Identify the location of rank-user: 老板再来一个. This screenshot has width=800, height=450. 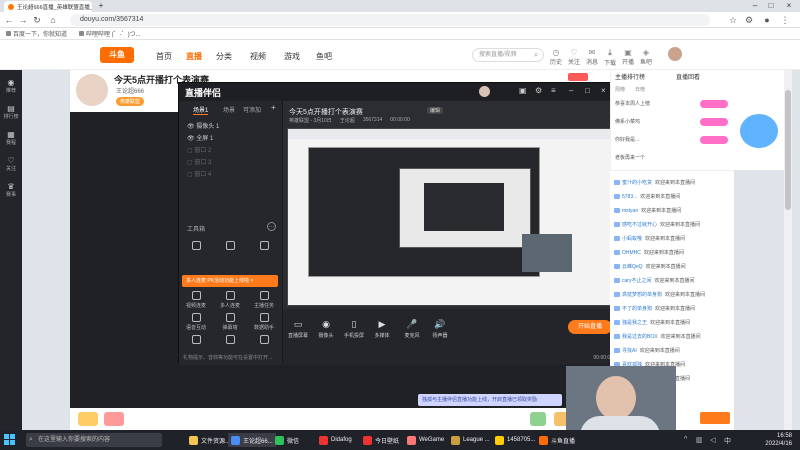
(630, 157).